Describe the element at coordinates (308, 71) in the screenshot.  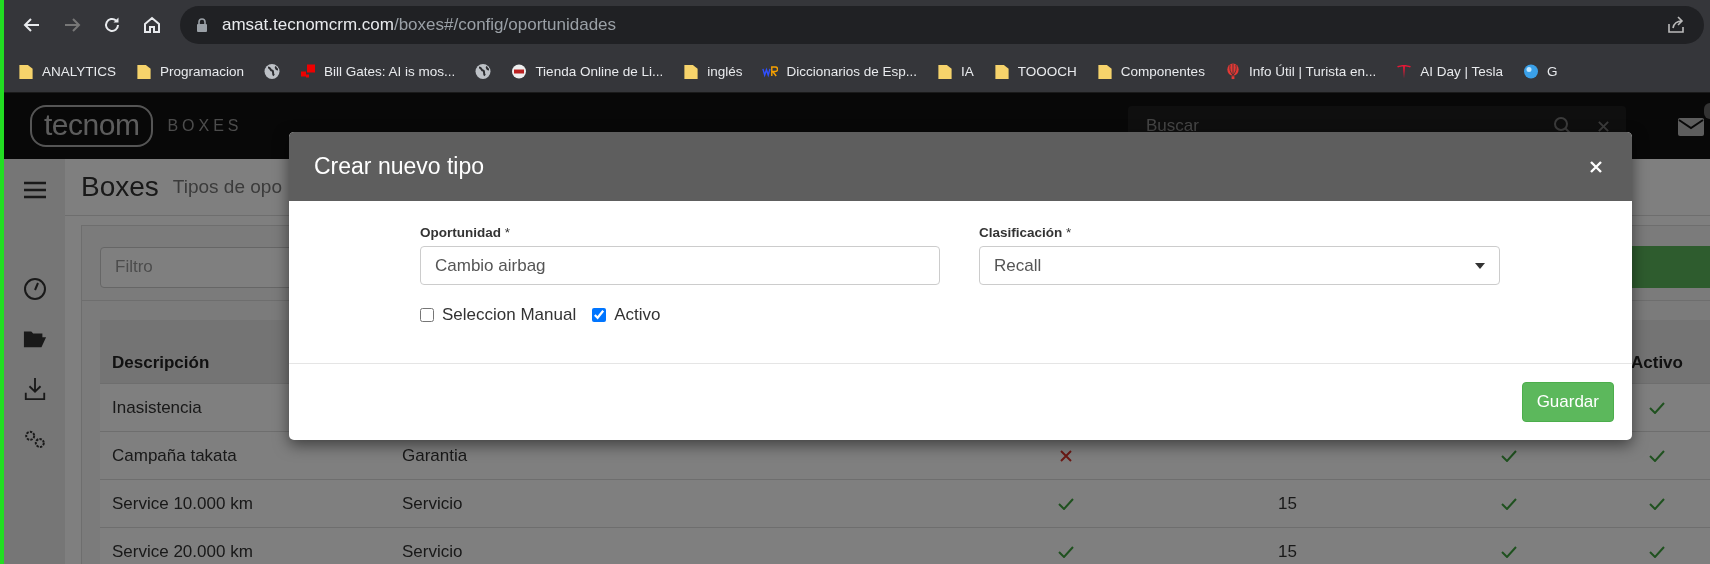
I see `squares-icon` at that location.